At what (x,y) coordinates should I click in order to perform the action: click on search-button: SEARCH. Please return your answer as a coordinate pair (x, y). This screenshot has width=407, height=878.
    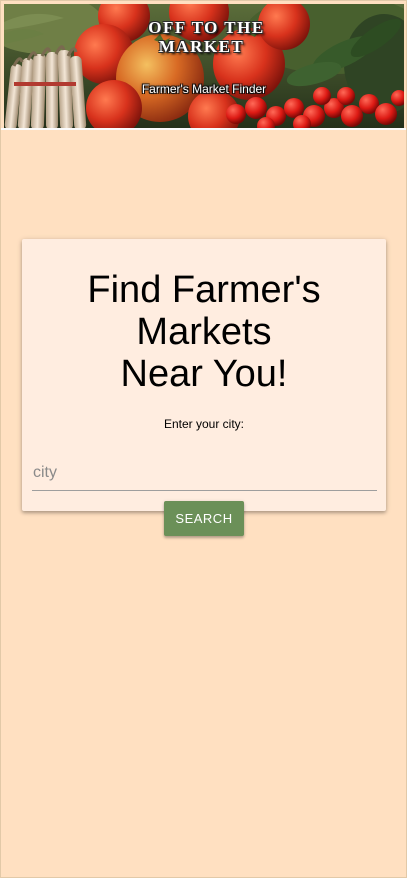
    Looking at the image, I should click on (204, 518).